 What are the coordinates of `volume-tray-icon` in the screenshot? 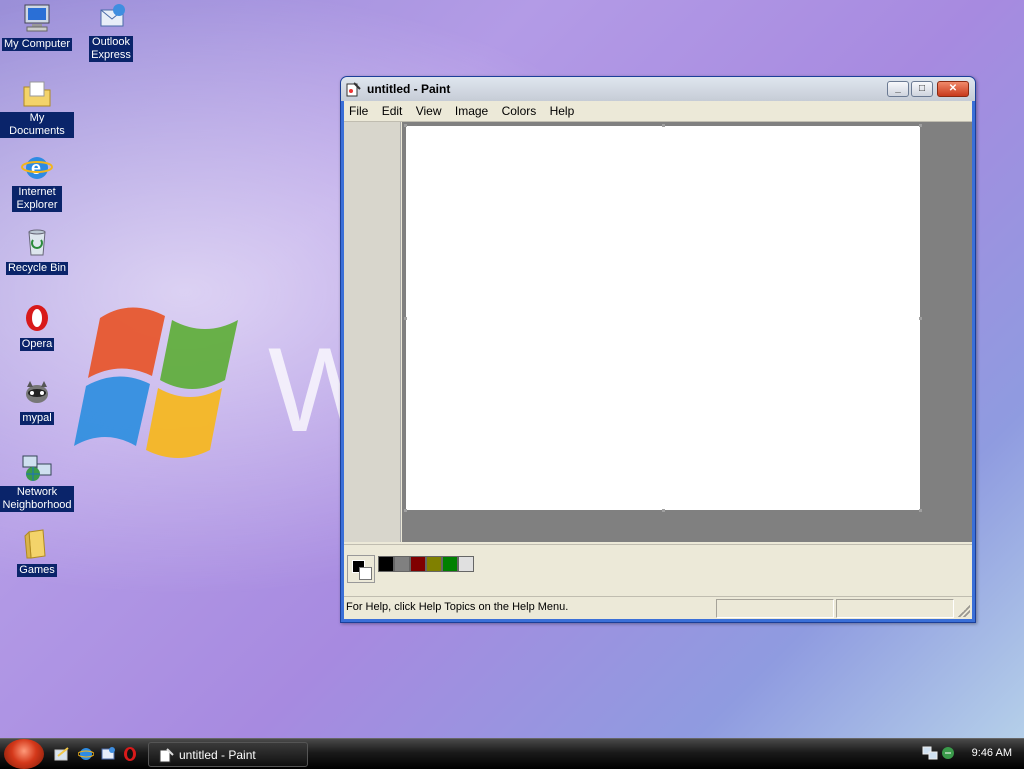 It's located at (948, 753).